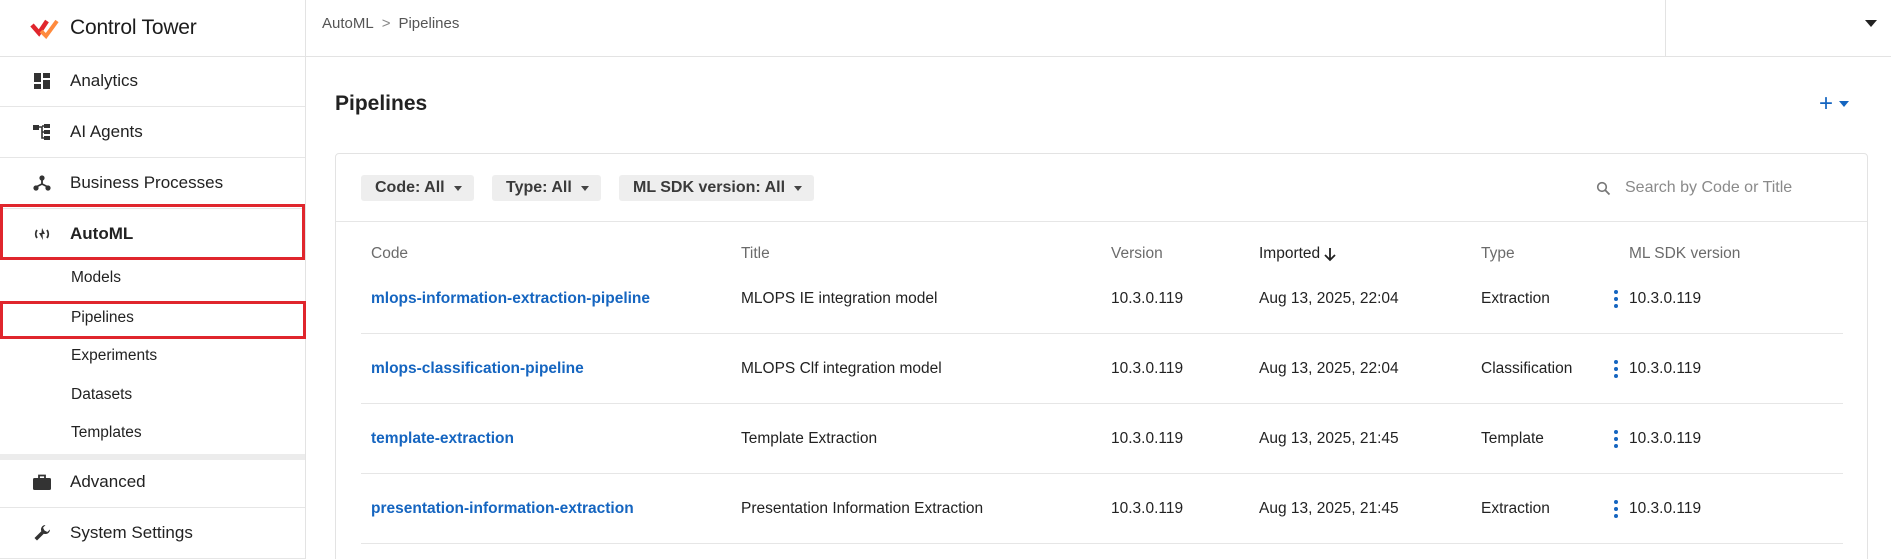 The height and width of the screenshot is (559, 1891). What do you see at coordinates (429, 23) in the screenshot?
I see `breadcrumb-item-pipelines: Pipelines` at bounding box center [429, 23].